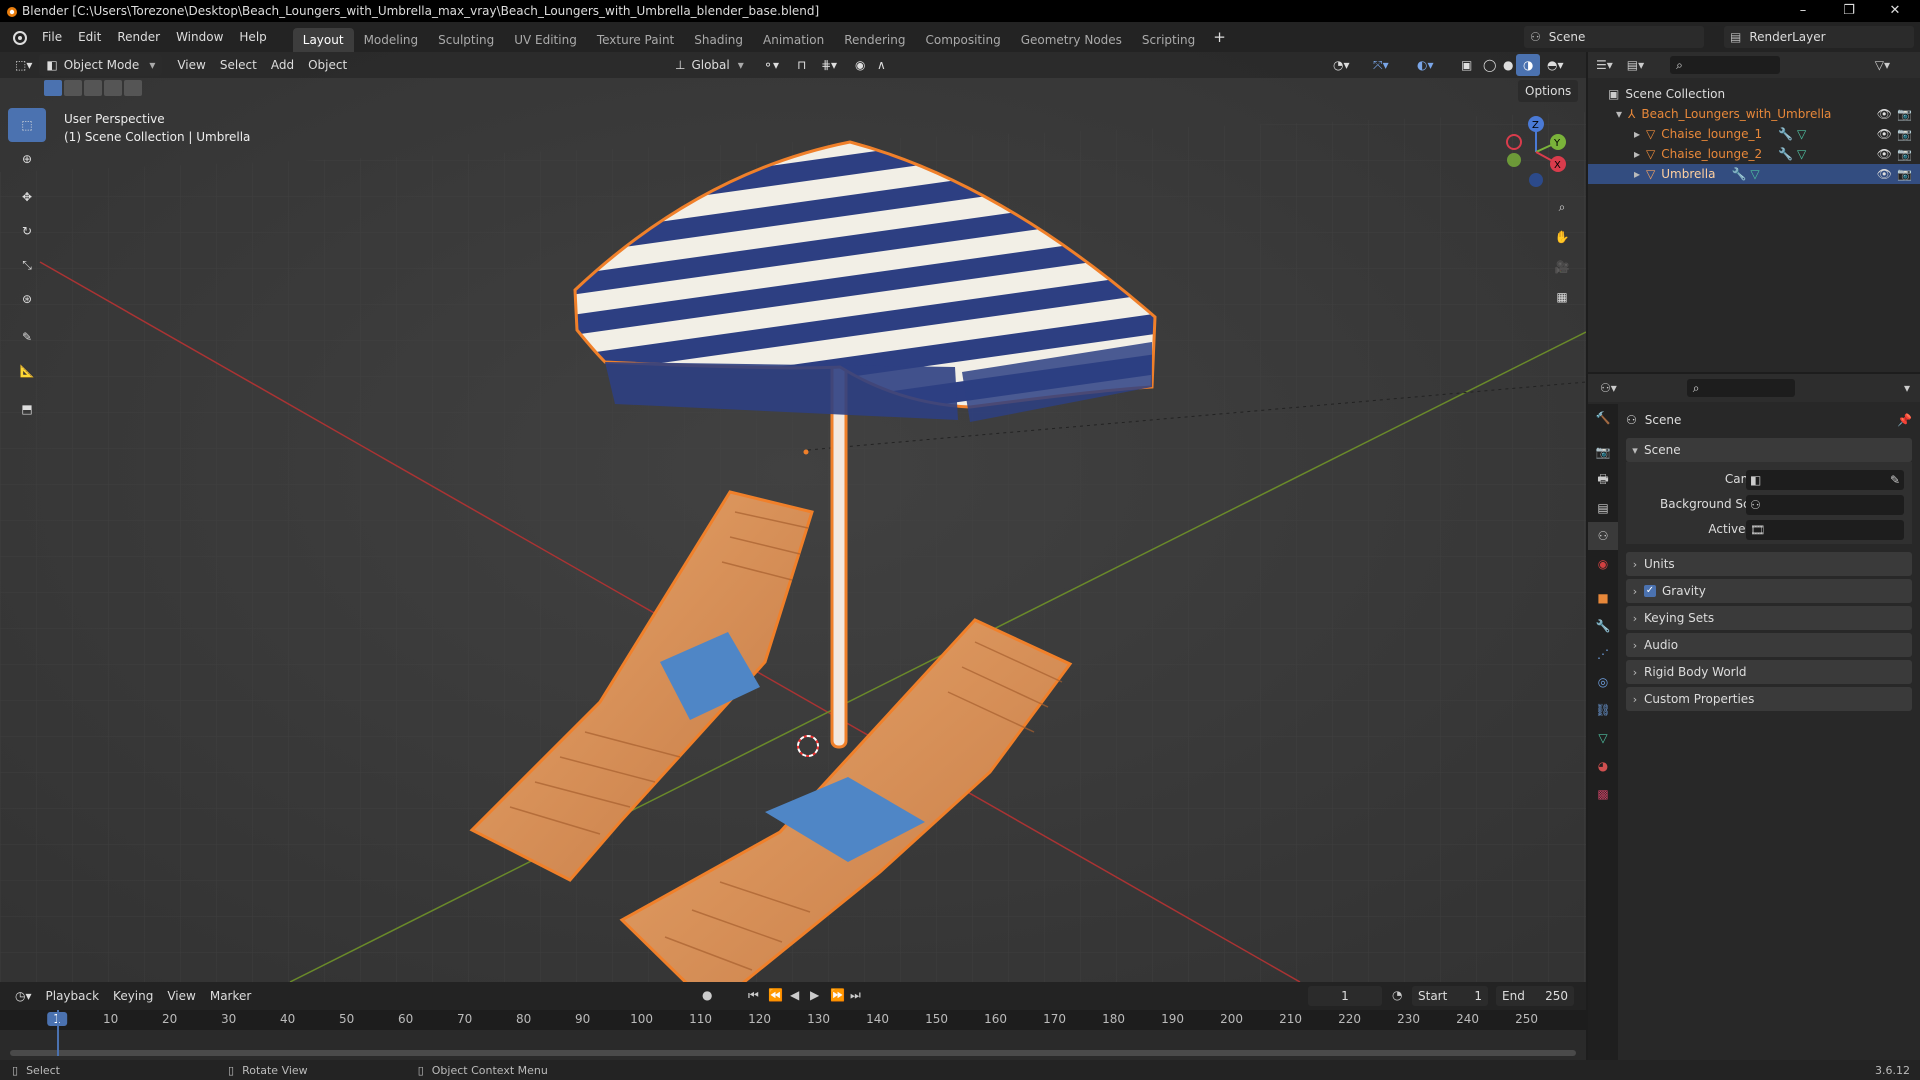  Describe the element at coordinates (793, 40) in the screenshot. I see `tab-animation: Animation` at that location.